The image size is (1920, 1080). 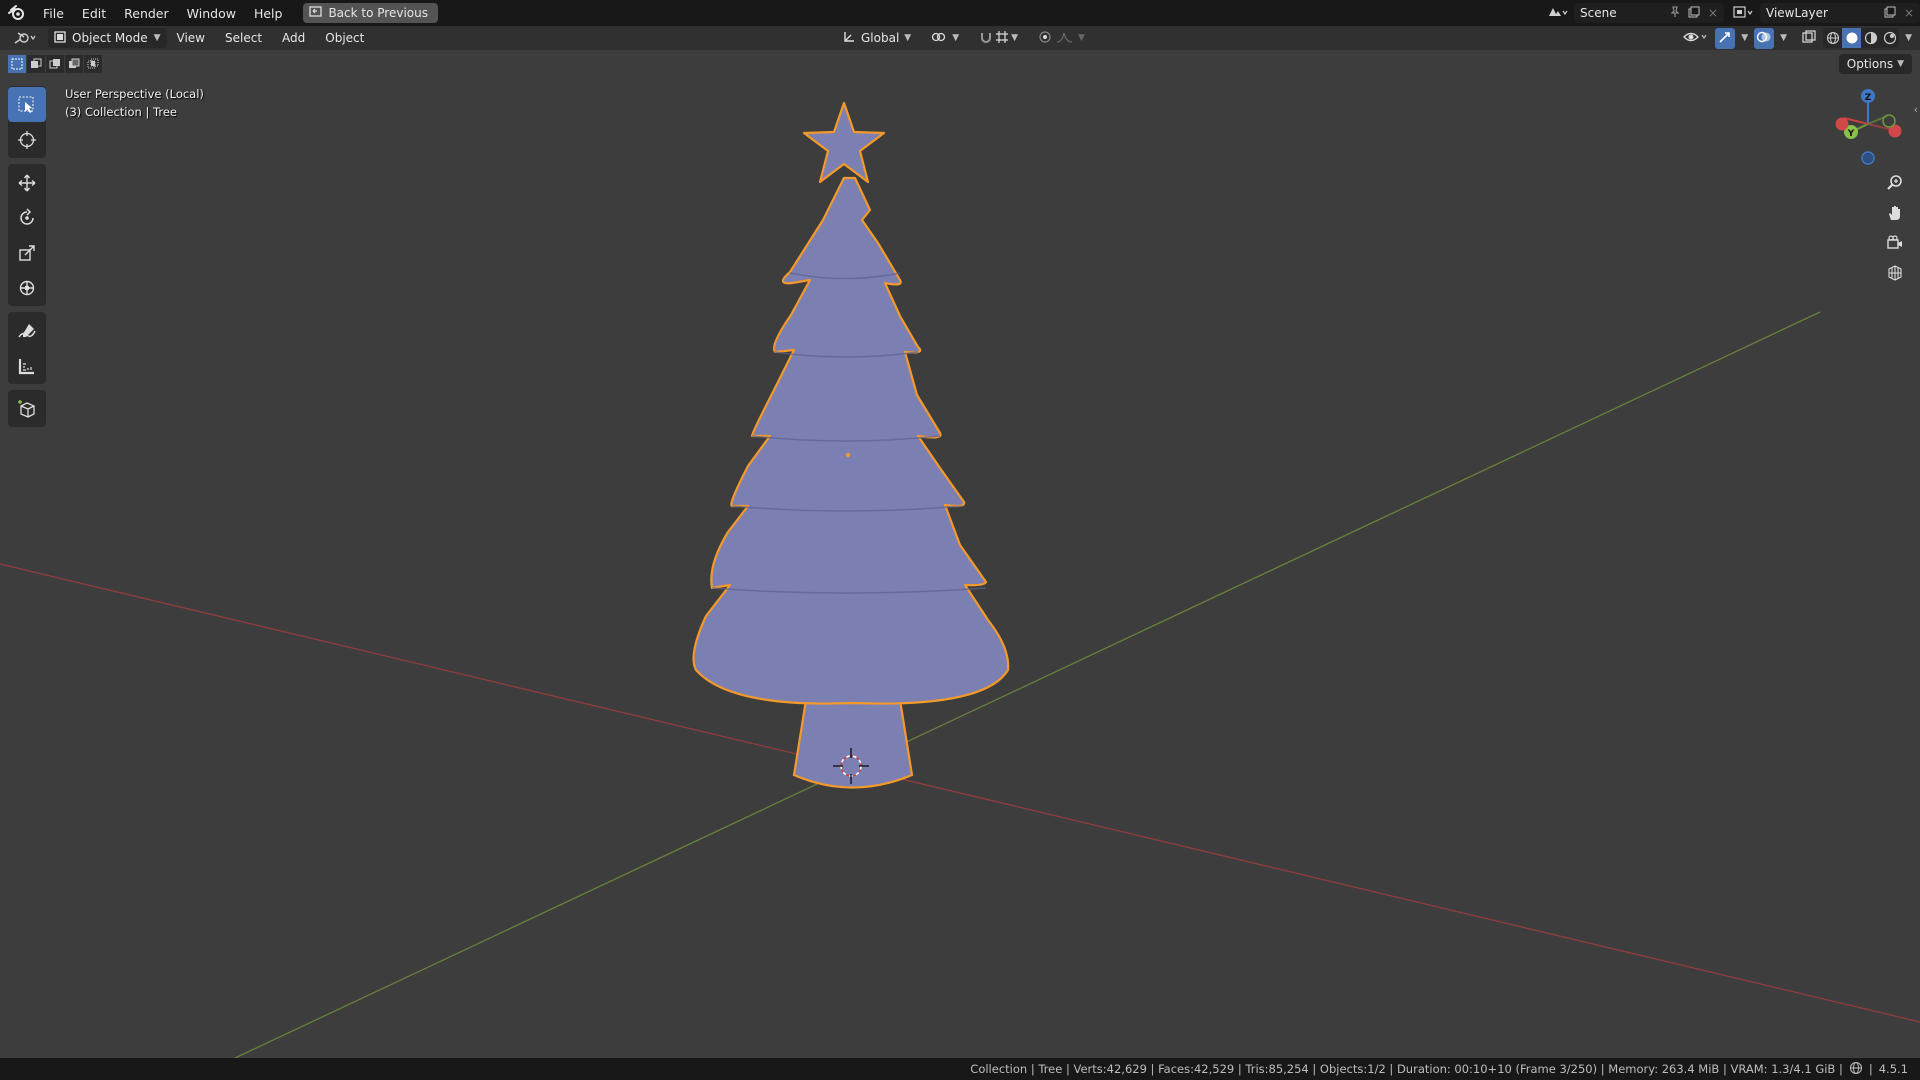 I want to click on scale-icon, so click(x=27, y=252).